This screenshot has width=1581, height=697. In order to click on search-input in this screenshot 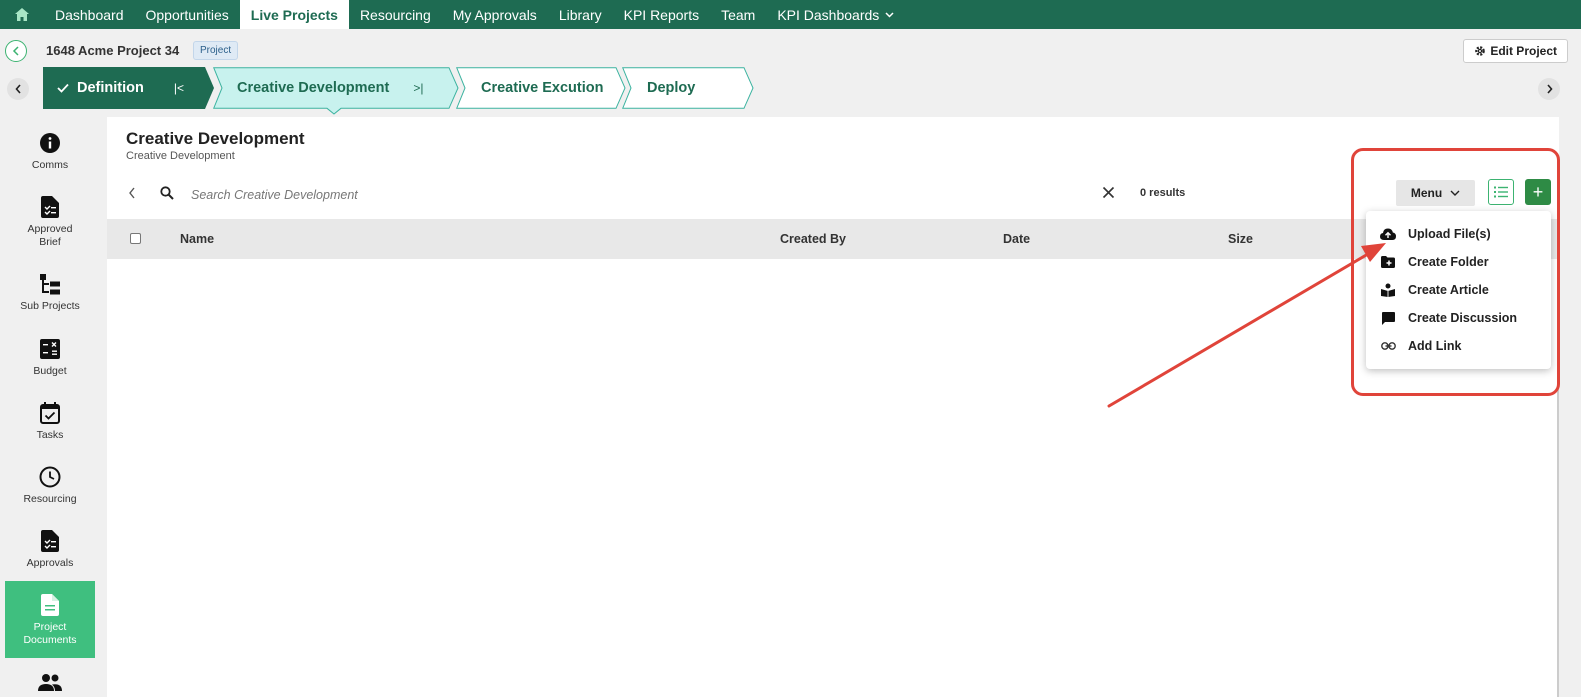, I will do `click(441, 195)`.